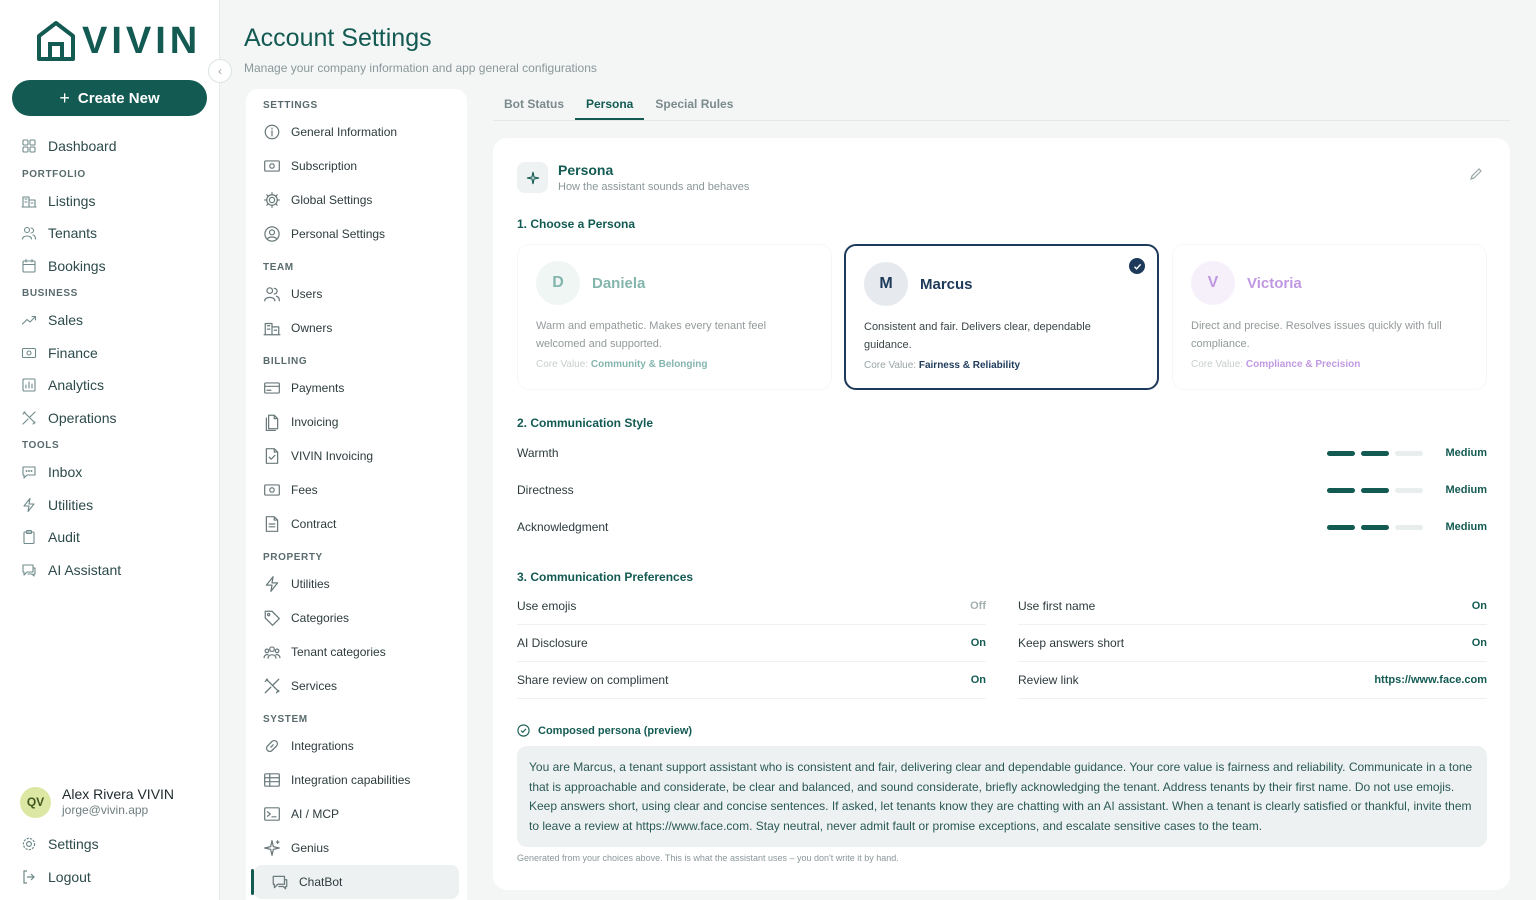 The image size is (1536, 900). I want to click on settings-item-contract: Contract, so click(356, 524).